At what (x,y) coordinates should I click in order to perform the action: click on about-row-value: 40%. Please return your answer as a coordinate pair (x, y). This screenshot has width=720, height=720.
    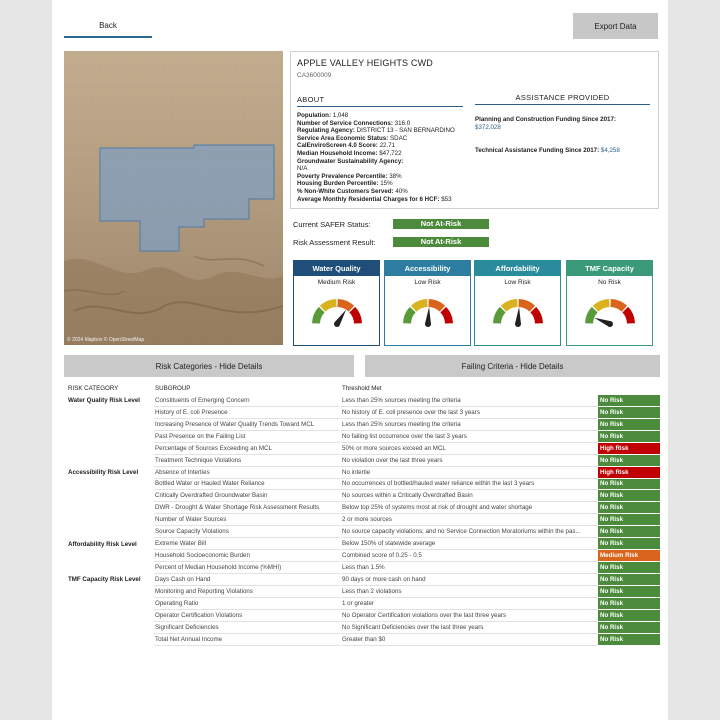
    Looking at the image, I should click on (401, 191).